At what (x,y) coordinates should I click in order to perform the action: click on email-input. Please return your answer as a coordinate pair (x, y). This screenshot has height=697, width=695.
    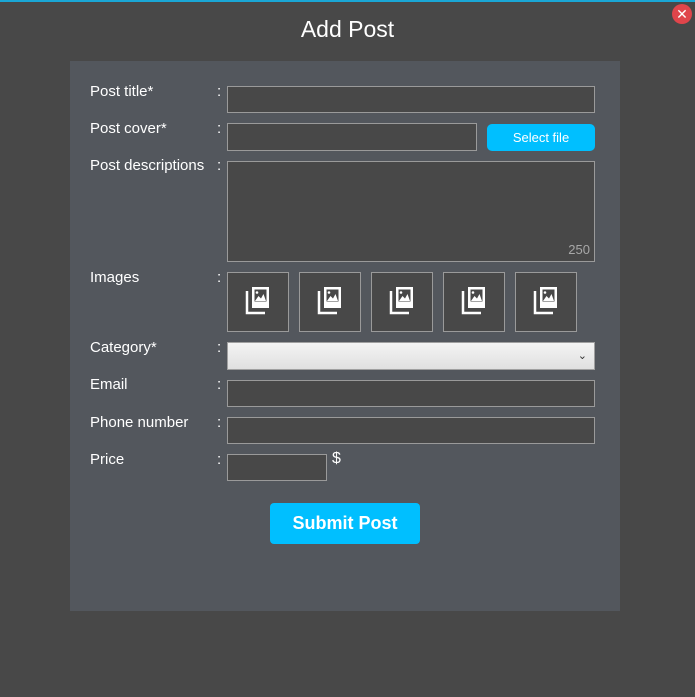
    Looking at the image, I should click on (411, 393).